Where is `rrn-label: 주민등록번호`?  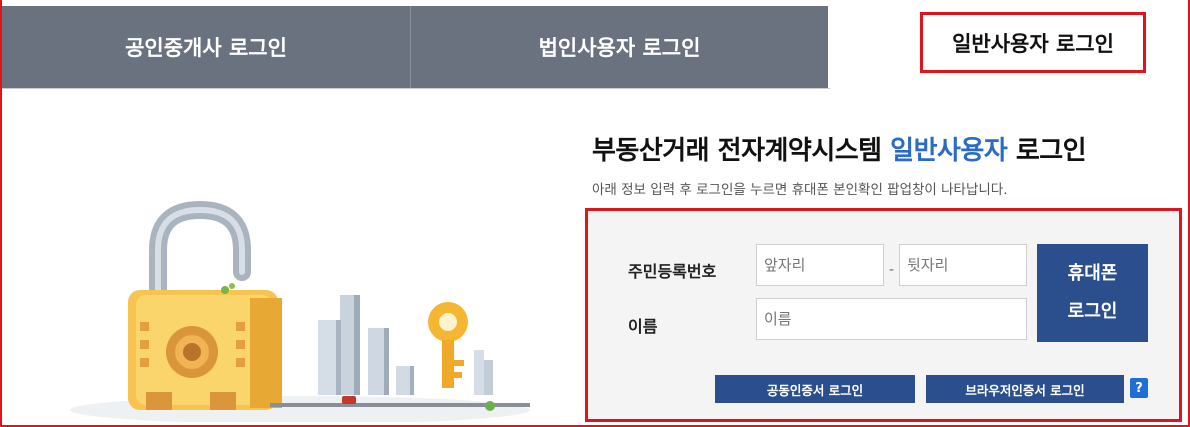 rrn-label: 주민등록번호 is located at coordinates (672, 271).